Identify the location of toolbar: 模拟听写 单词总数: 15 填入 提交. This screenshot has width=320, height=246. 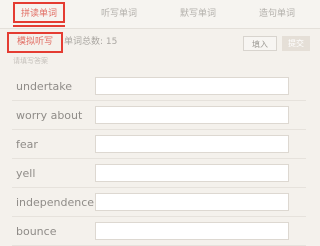
(160, 43).